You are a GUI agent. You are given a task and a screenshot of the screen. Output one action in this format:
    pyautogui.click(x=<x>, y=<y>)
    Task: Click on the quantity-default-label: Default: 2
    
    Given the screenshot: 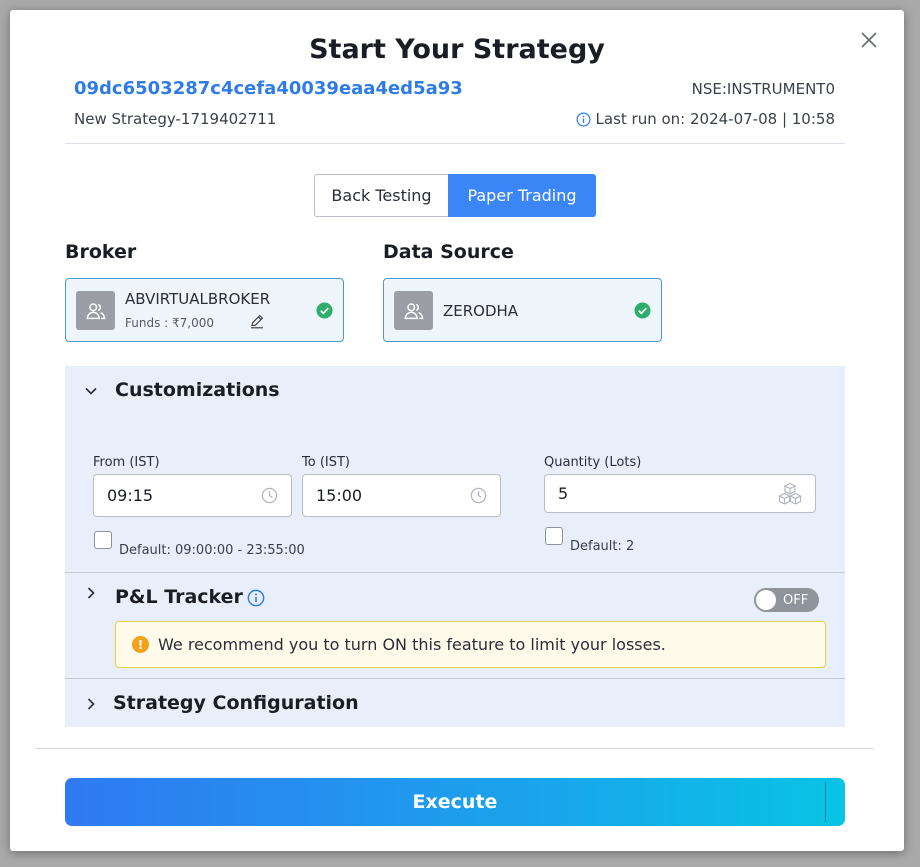 What is the action you would take?
    pyautogui.click(x=602, y=546)
    